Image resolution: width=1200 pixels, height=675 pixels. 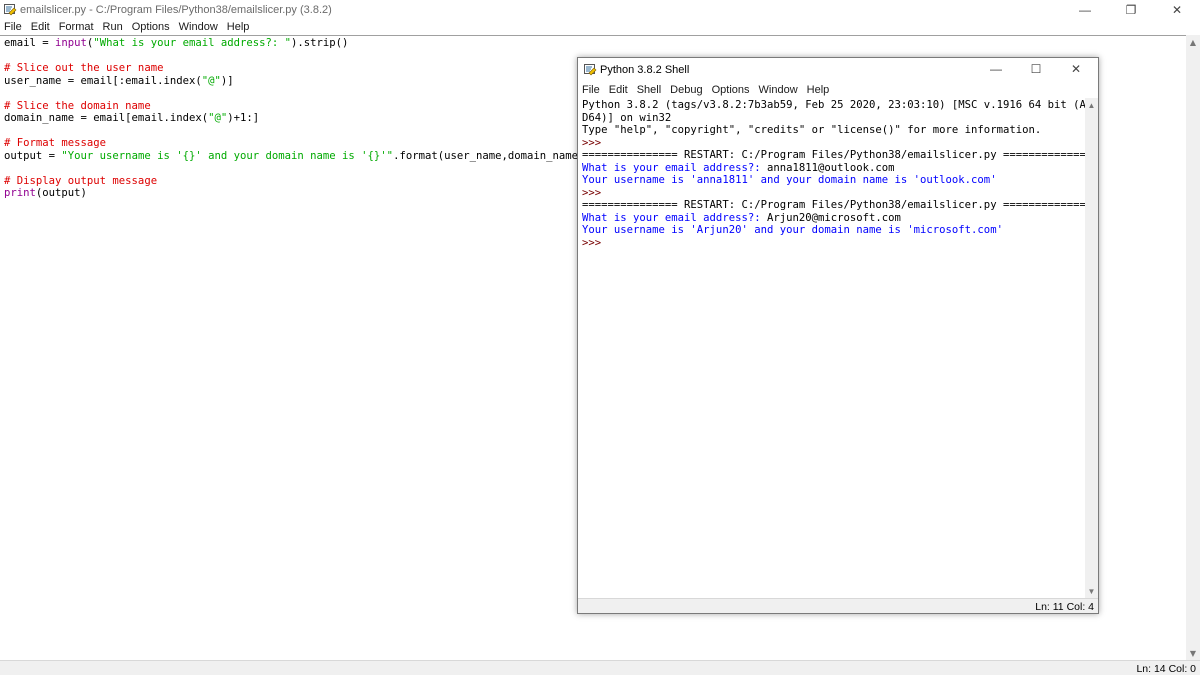 What do you see at coordinates (591, 90) in the screenshot?
I see `shell-menu-file: File` at bounding box center [591, 90].